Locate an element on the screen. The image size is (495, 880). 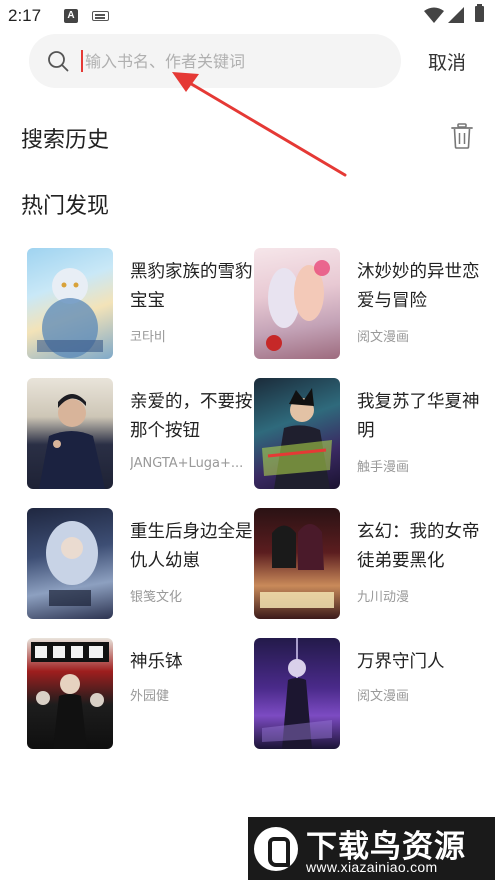
comic-author: 银笺文化 is located at coordinates (156, 597).